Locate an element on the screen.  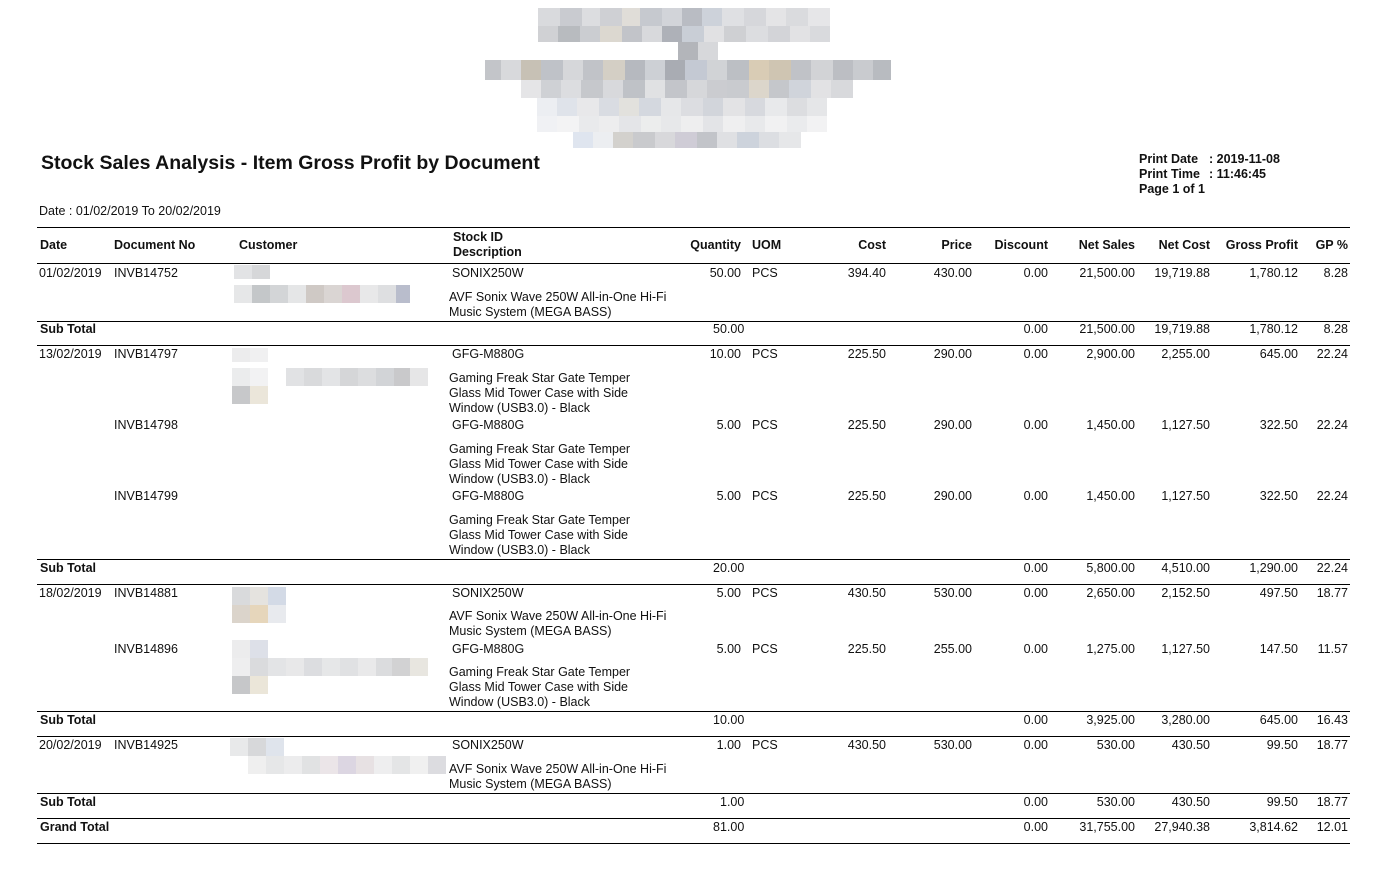
cell-document-no: INVB14752 is located at coordinates (146, 273).